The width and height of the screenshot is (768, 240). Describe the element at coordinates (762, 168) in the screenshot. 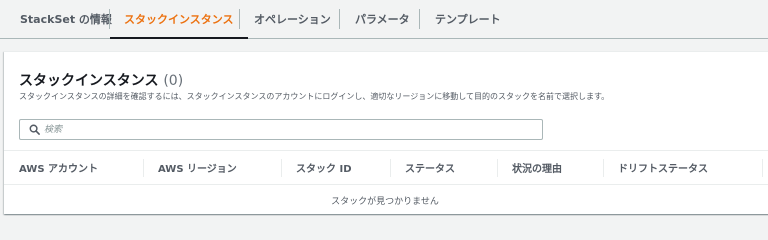

I see `column-divider` at that location.